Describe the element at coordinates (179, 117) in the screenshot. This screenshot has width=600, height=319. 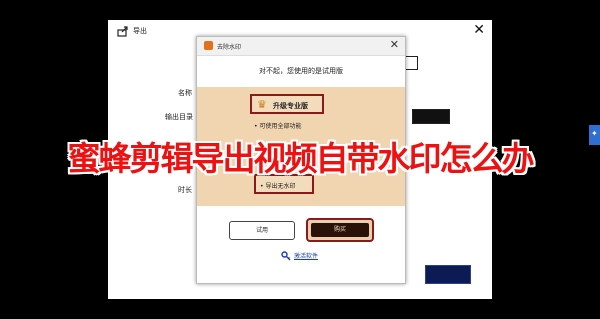
I see `output-dir-label: 输出目录` at that location.